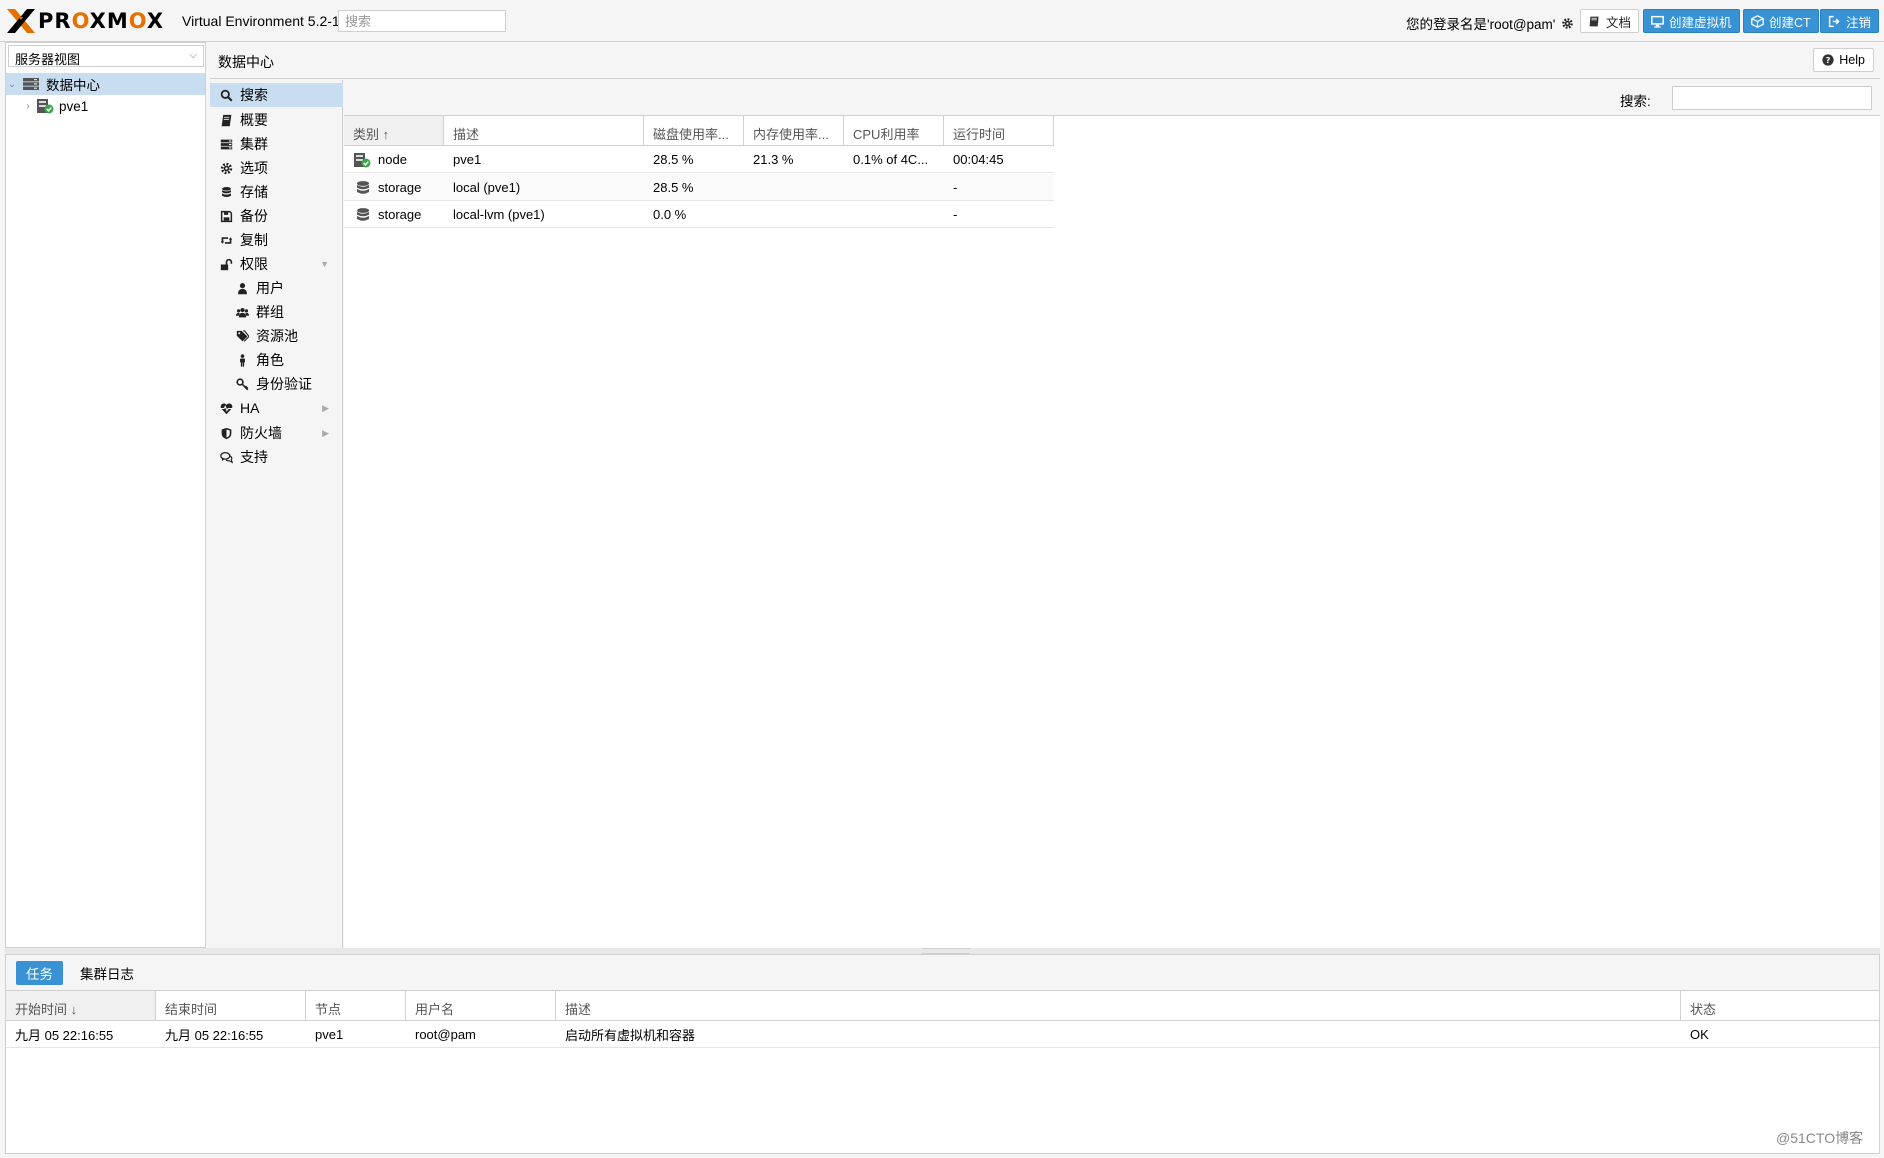 This screenshot has height=1158, width=1884. I want to click on nav-item-backup: 备份, so click(276, 216).